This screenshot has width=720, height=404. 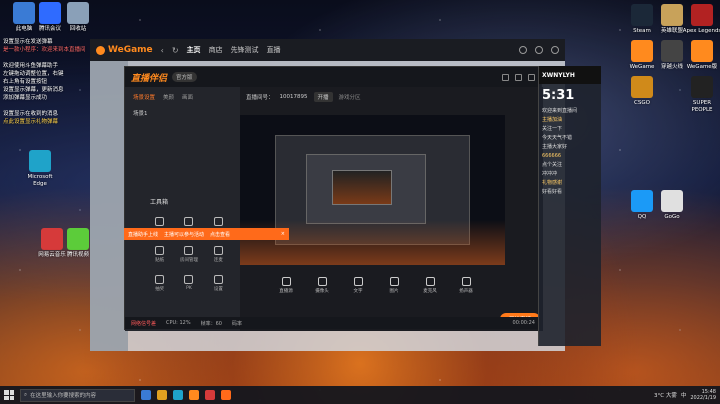 I want to click on desktop-icon-label: WeGame版, so click(x=702, y=67).